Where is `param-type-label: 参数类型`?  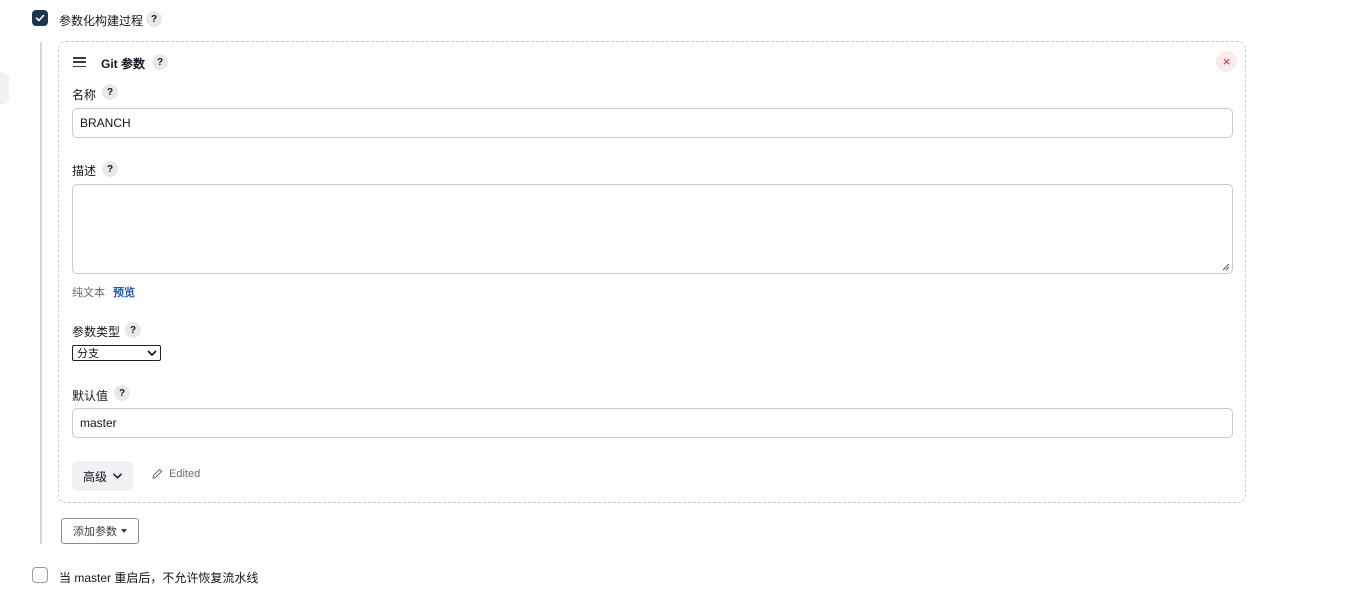 param-type-label: 参数类型 is located at coordinates (96, 332).